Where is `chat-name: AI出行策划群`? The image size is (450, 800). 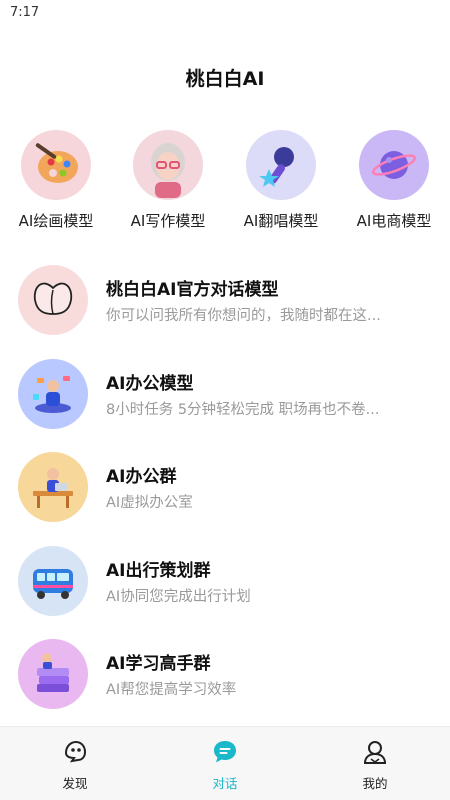 chat-name: AI出行策划群 is located at coordinates (158, 570).